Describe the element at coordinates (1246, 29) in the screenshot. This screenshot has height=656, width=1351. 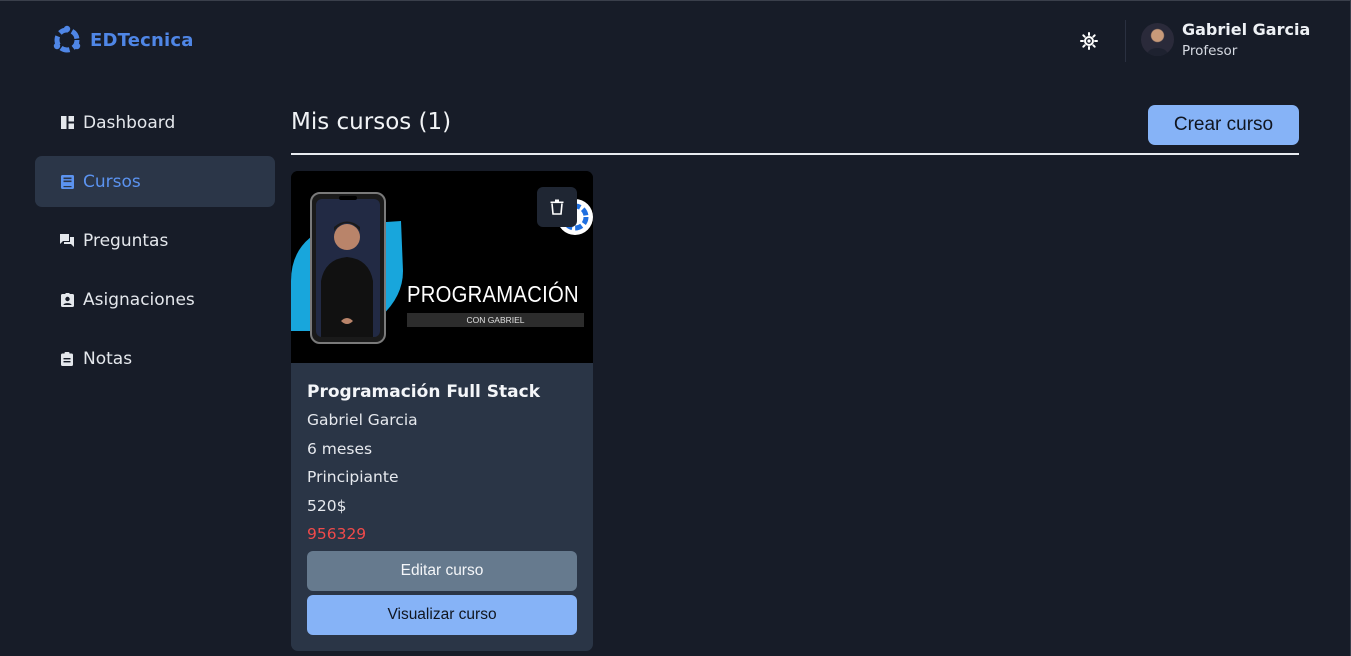
I see `user-name: Gabriel Garcia` at that location.